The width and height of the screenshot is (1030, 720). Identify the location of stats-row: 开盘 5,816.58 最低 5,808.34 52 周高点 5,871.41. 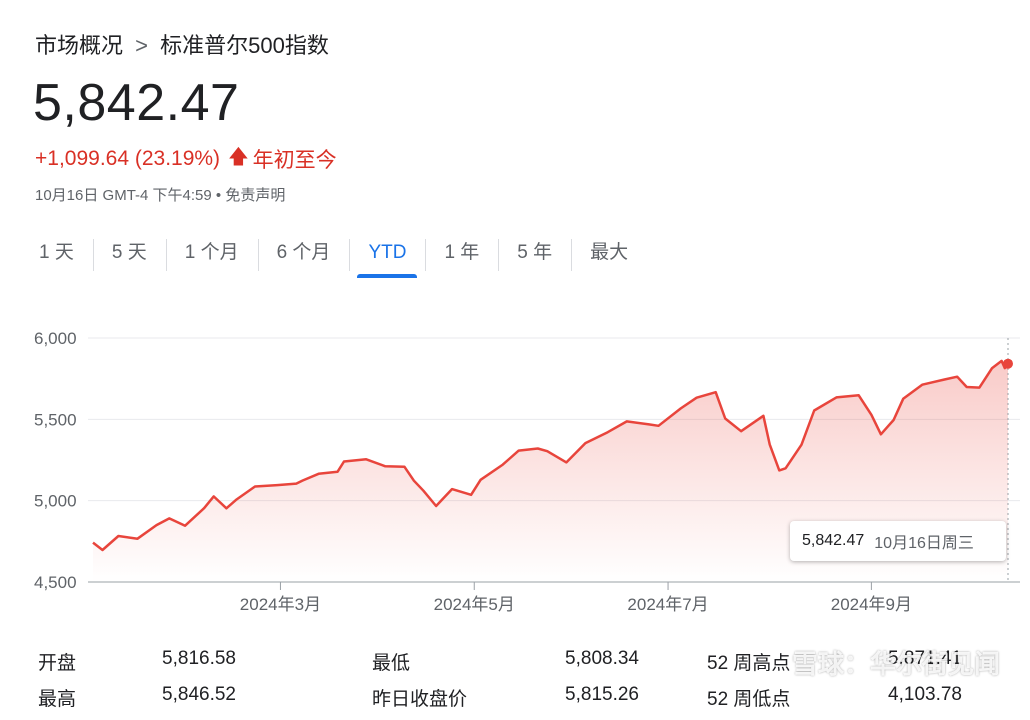
(515, 665).